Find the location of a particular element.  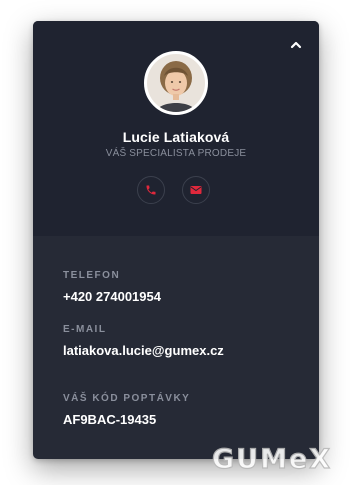

phone-icon is located at coordinates (151, 190).